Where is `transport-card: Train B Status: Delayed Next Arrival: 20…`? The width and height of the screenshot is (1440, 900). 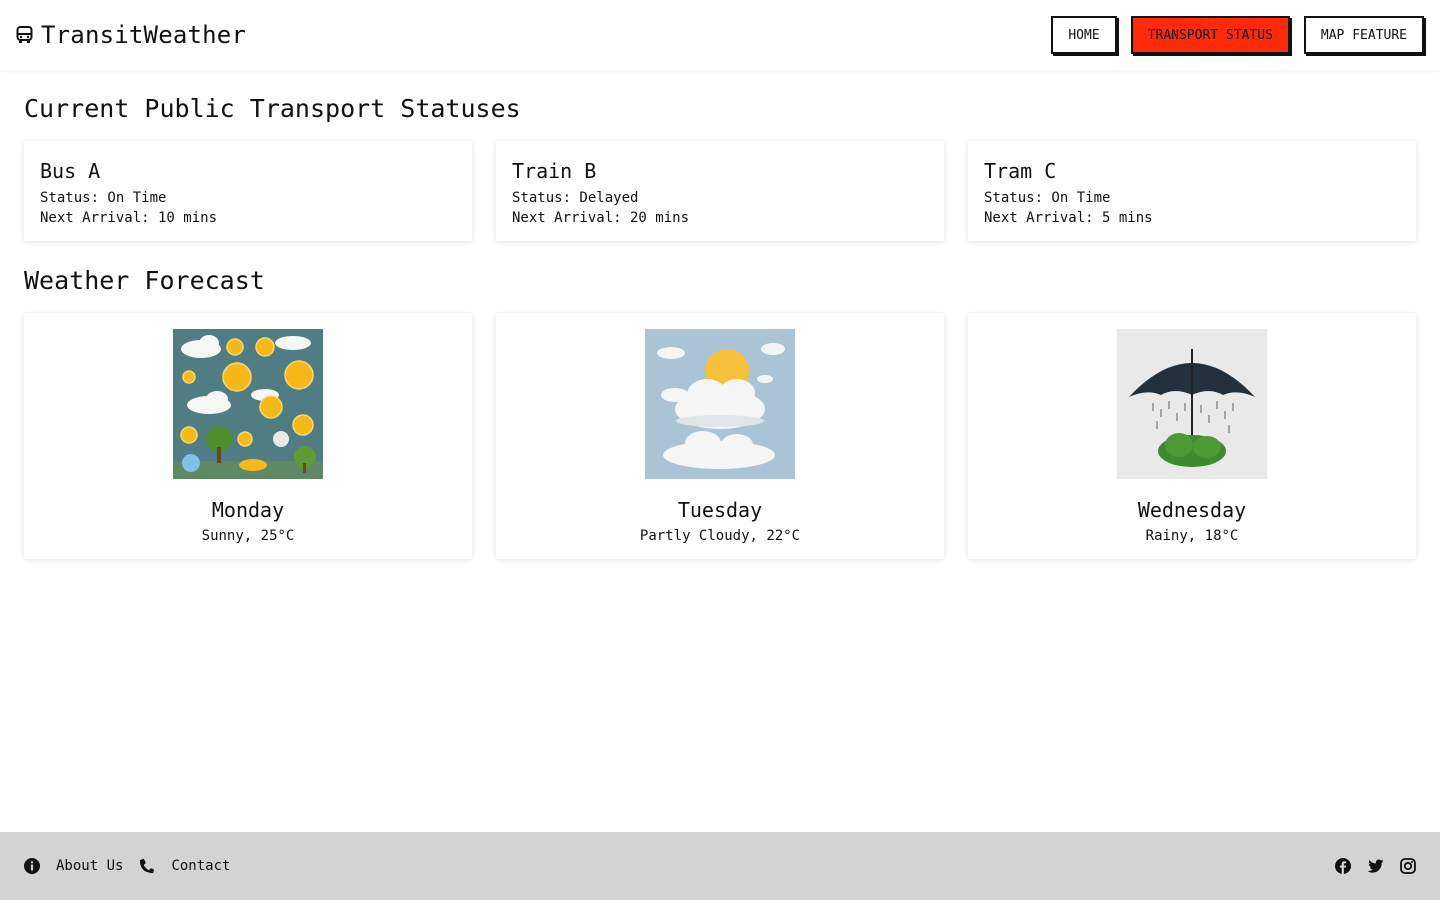
transport-card: Train B Status: Delayed Next Arrival: 20… is located at coordinates (720, 191).